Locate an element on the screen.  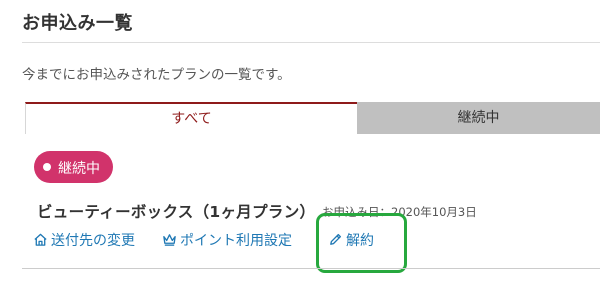
status-badge: 継続中 is located at coordinates (73, 167).